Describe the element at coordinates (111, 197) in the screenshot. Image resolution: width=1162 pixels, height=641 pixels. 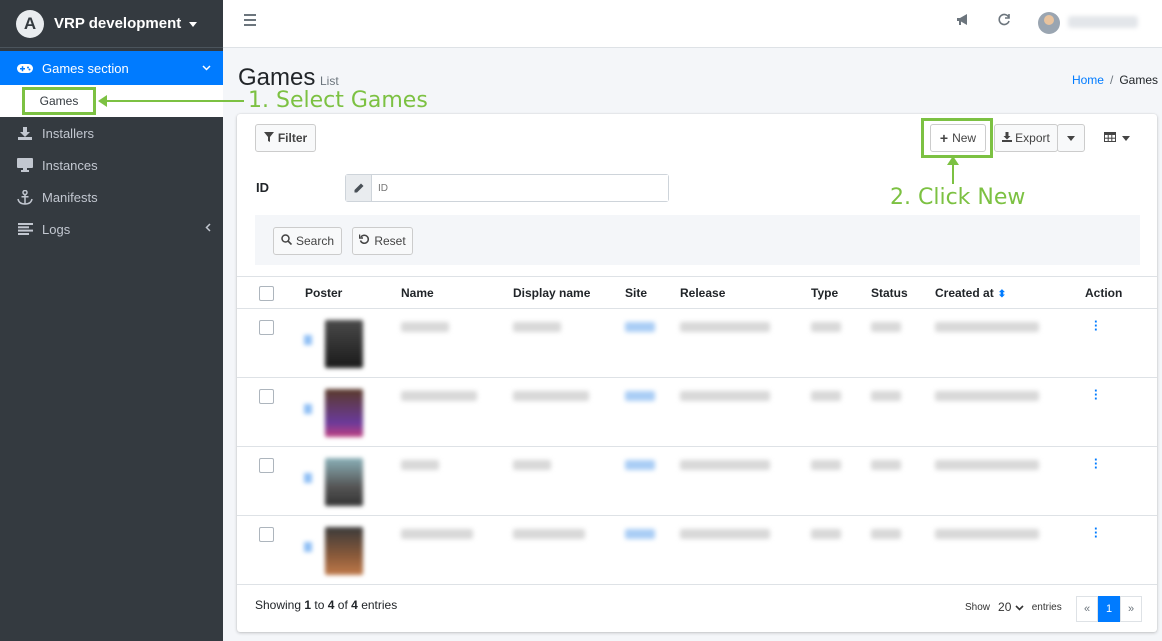
I see `sidebar-item-manifests: Manifests` at that location.